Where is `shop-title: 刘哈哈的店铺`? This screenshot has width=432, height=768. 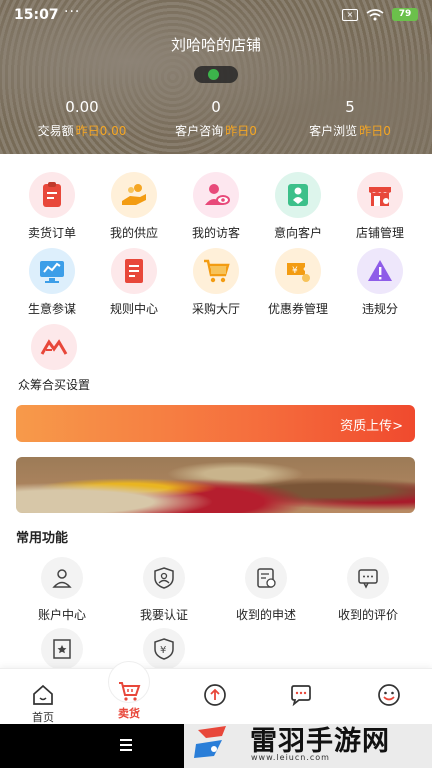
shop-title: 刘哈哈的店铺 is located at coordinates (215, 45).